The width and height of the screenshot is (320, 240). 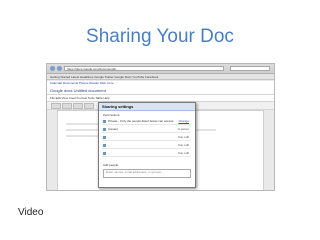 What do you see at coordinates (160, 90) in the screenshot?
I see `docs-header: Google docs Untitled document` at bounding box center [160, 90].